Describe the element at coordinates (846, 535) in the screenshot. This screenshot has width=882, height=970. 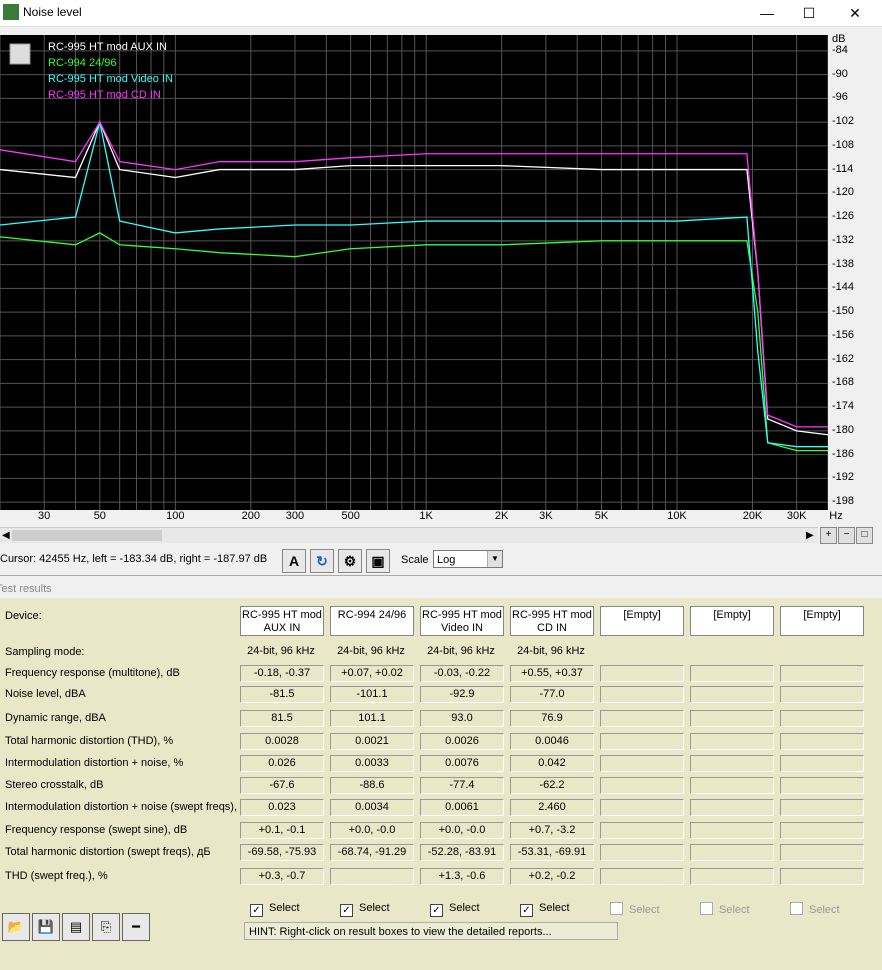
I see `zoom-out-icon: −` at that location.